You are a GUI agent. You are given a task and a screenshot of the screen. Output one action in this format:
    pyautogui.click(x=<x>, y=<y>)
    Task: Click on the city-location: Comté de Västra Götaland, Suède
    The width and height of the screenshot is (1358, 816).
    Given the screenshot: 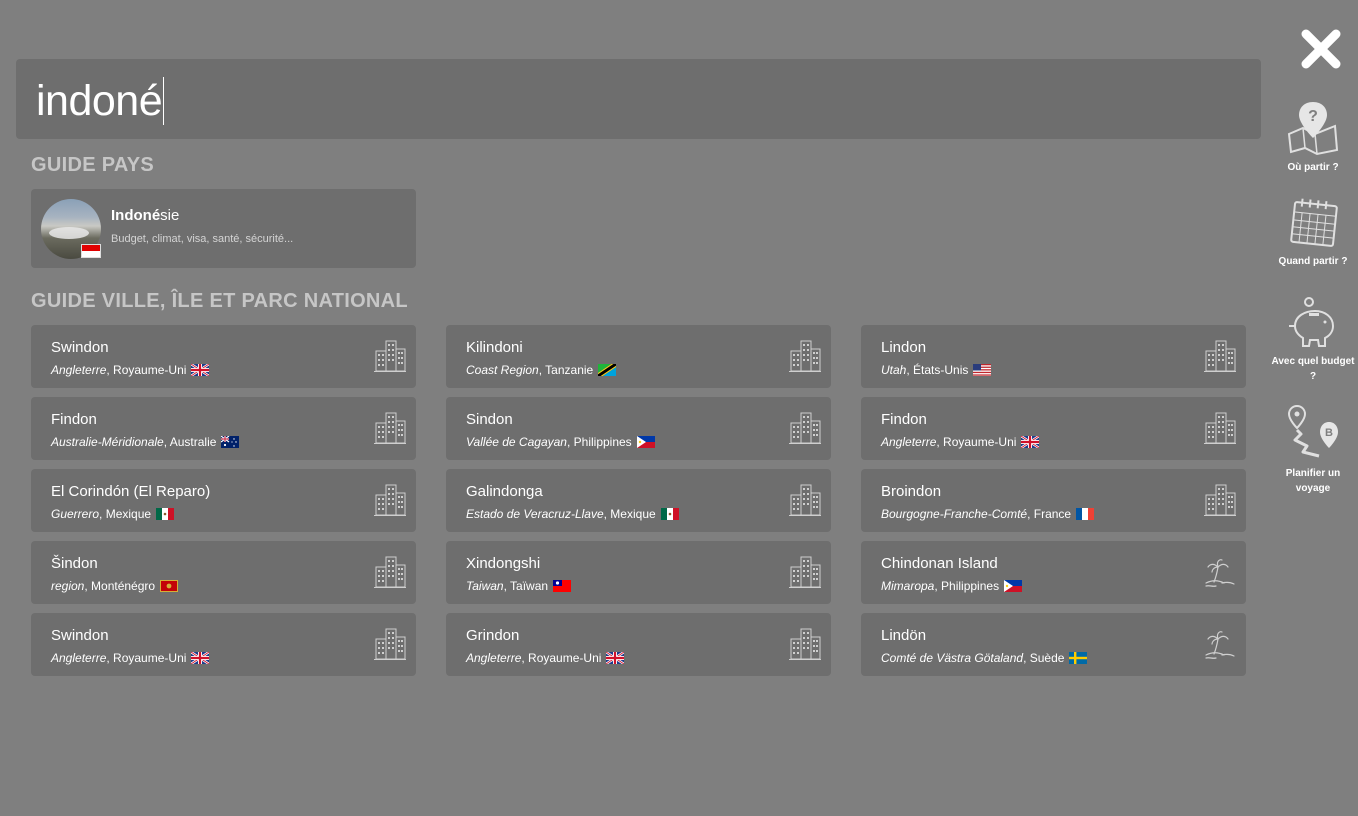 What is the action you would take?
    pyautogui.click(x=984, y=658)
    